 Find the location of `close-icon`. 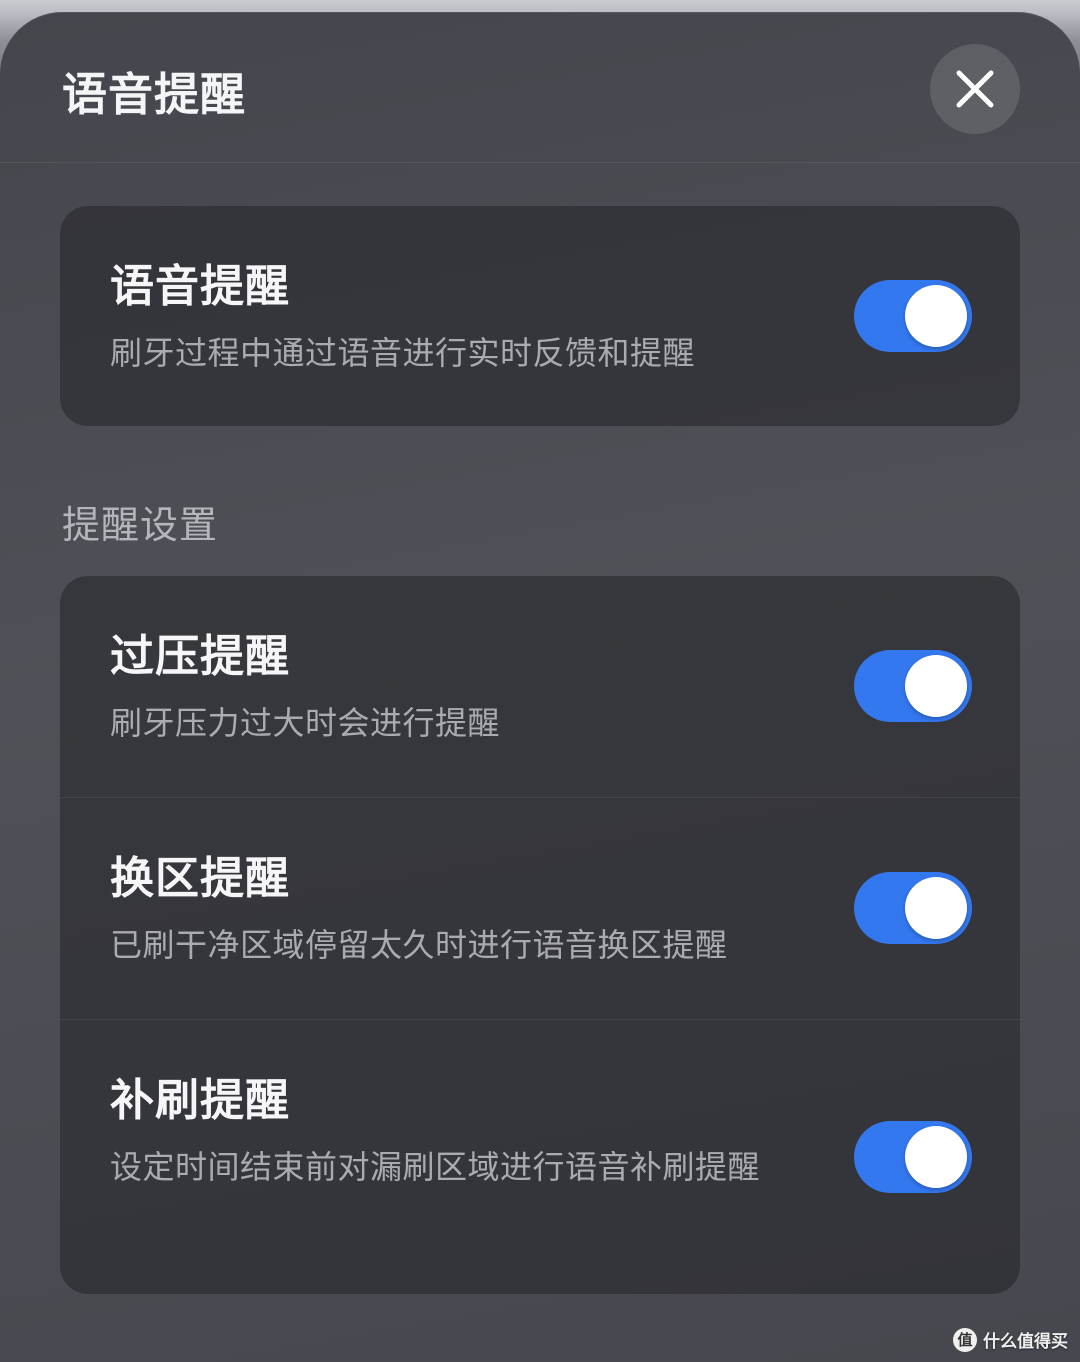

close-icon is located at coordinates (975, 89).